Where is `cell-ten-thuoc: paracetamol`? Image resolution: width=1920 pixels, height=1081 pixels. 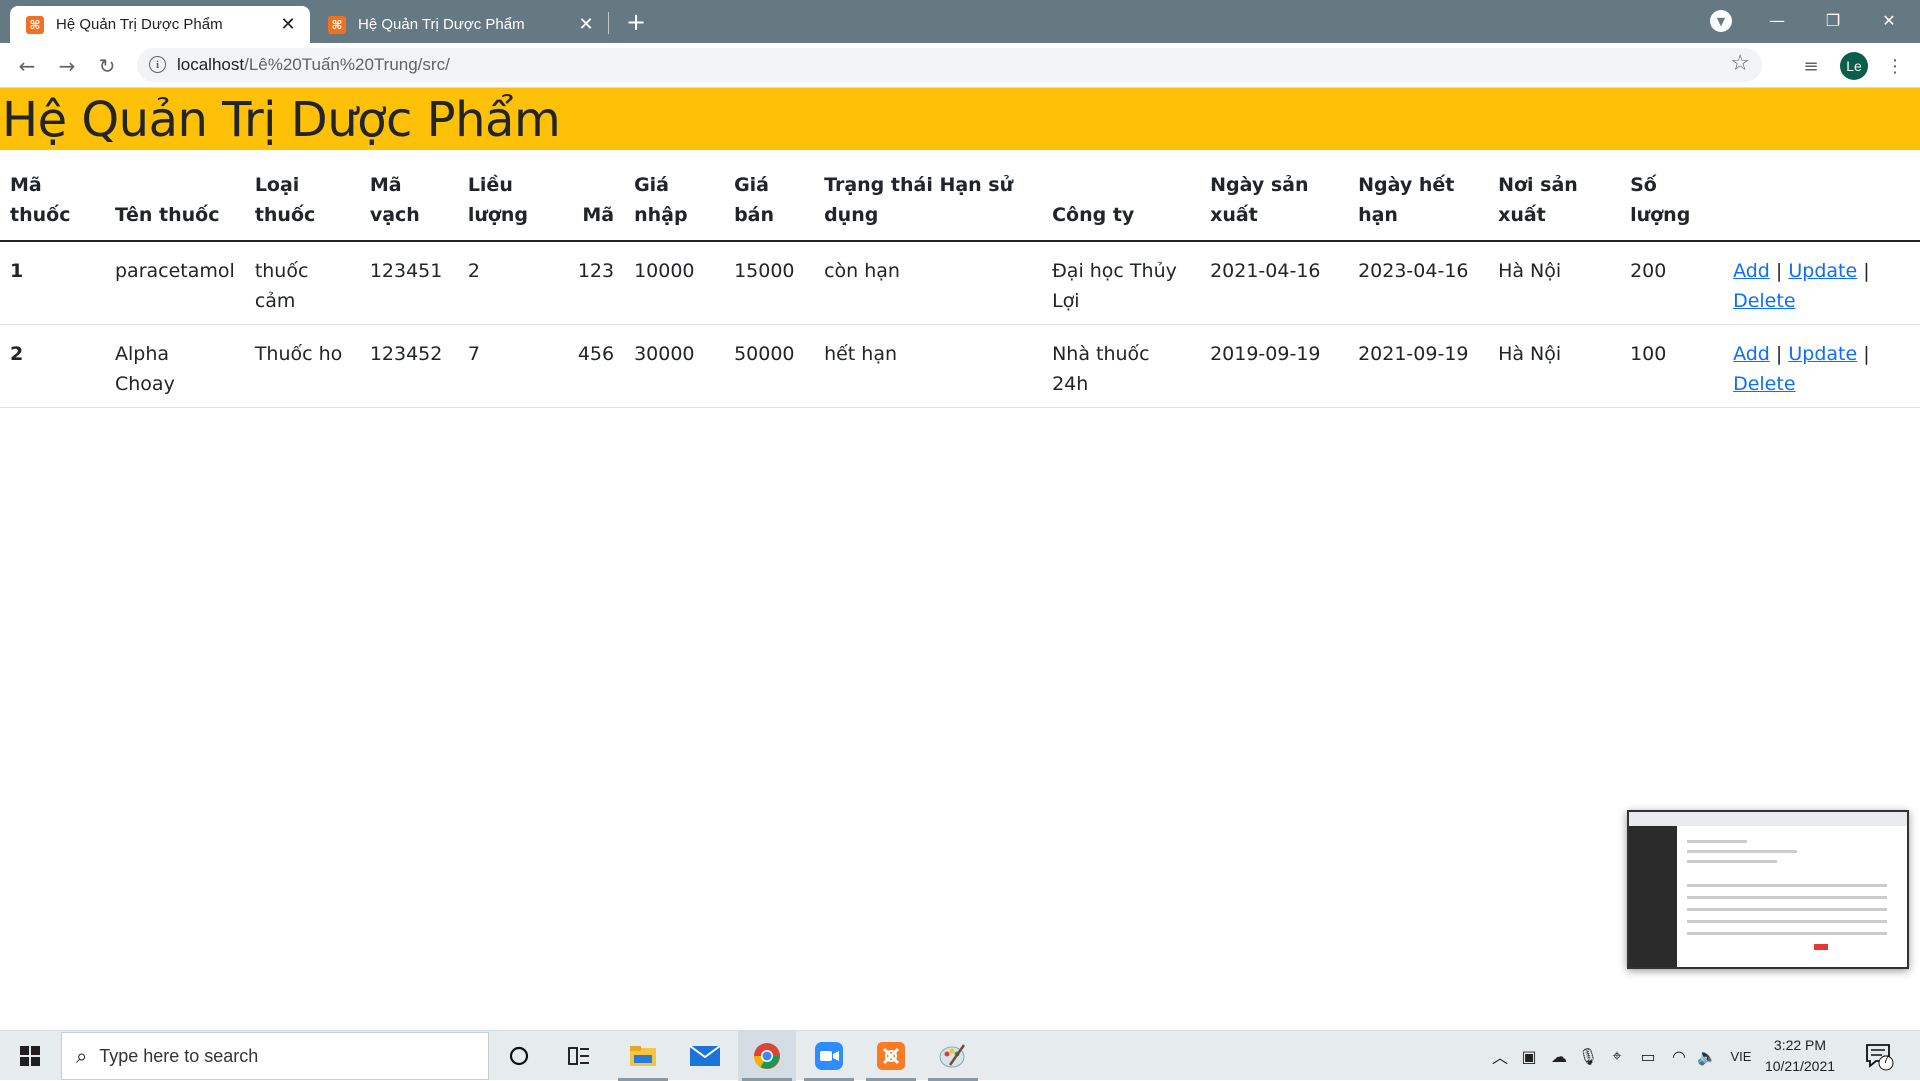
cell-ten-thuoc: paracetamol is located at coordinates (175, 283).